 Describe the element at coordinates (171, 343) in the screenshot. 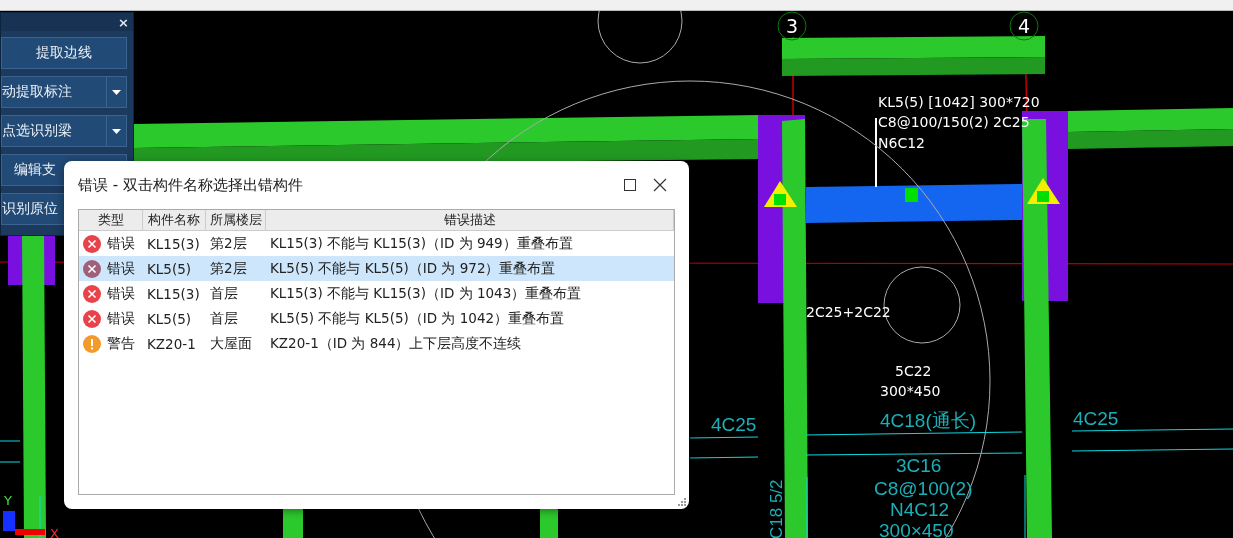

I see `table-cell-text: KZ20-1` at that location.